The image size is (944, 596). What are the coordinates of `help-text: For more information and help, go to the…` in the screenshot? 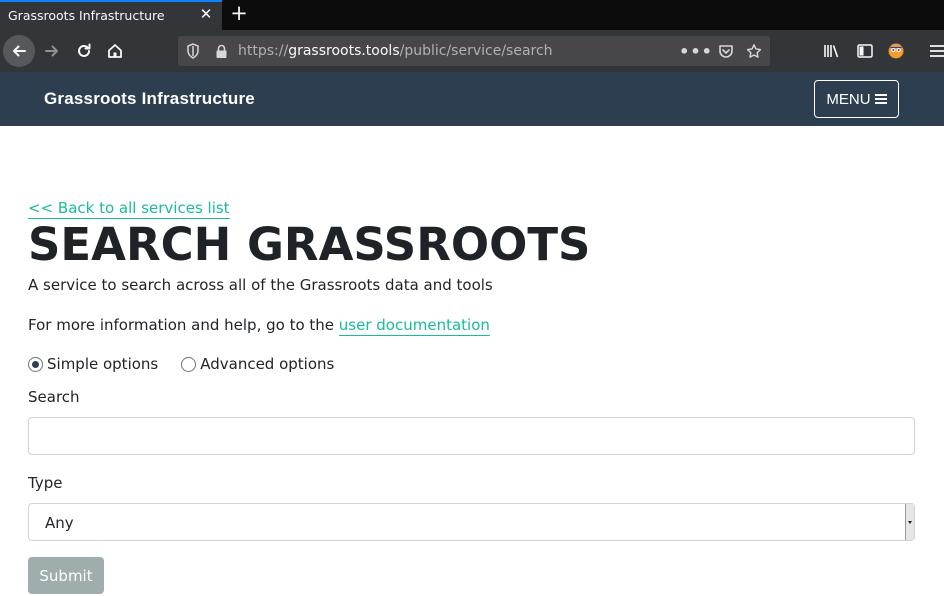 It's located at (259, 326).